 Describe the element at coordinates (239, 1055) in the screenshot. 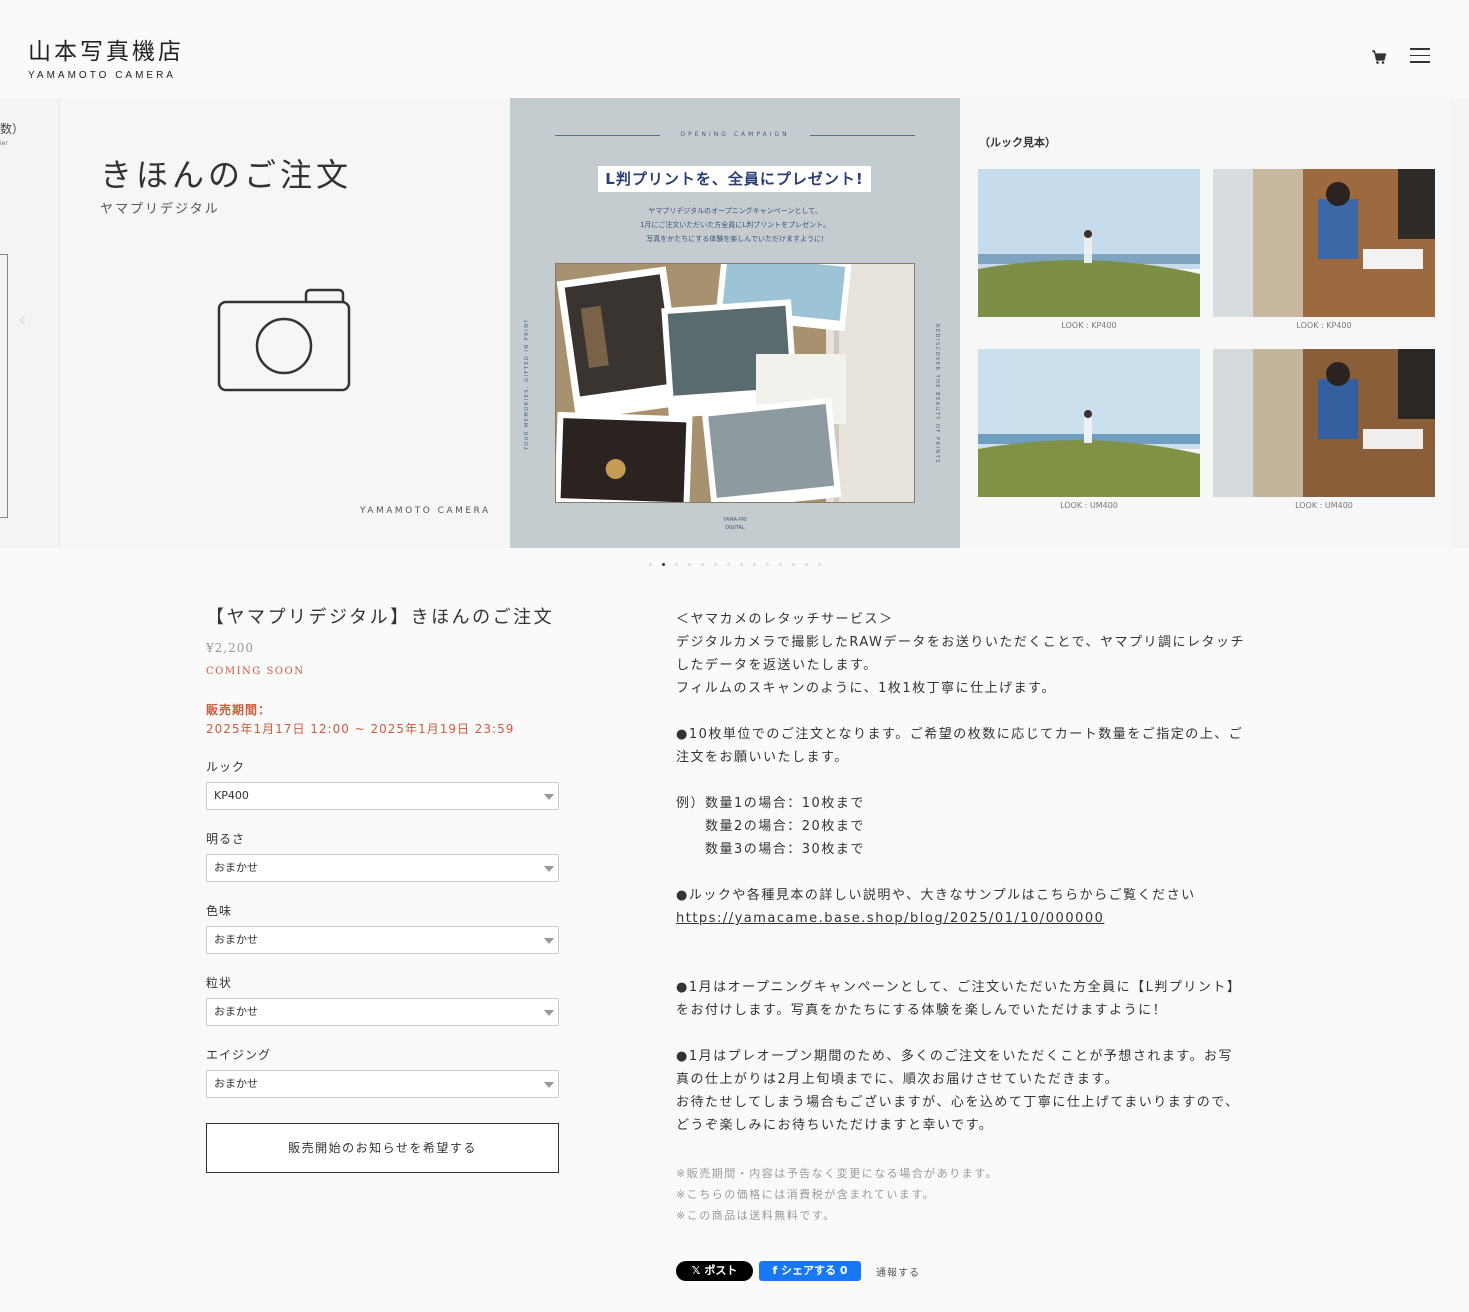

I see `option-label-aging: エイジング` at that location.